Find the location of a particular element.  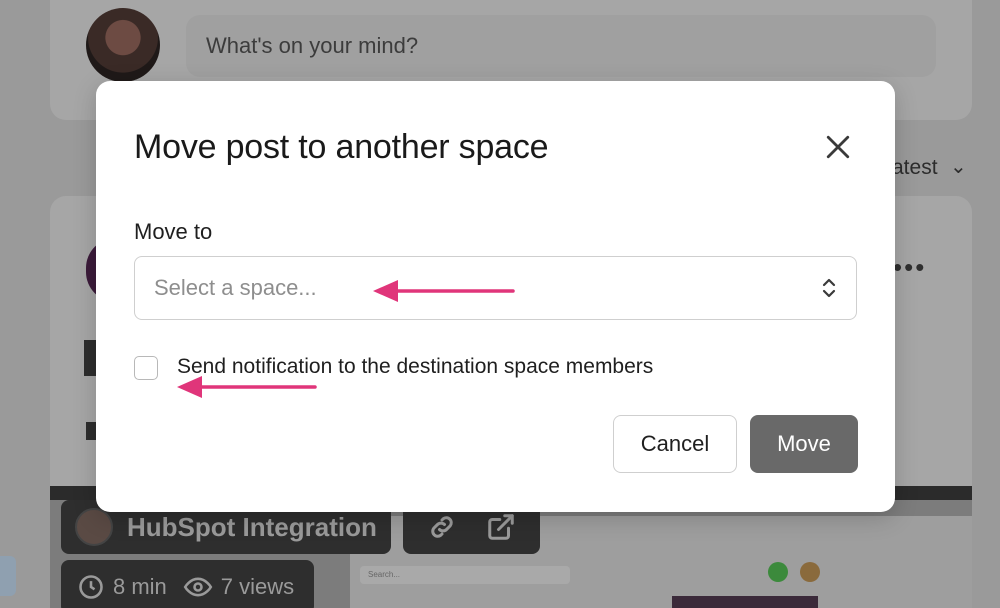

close-icon is located at coordinates (838, 149).